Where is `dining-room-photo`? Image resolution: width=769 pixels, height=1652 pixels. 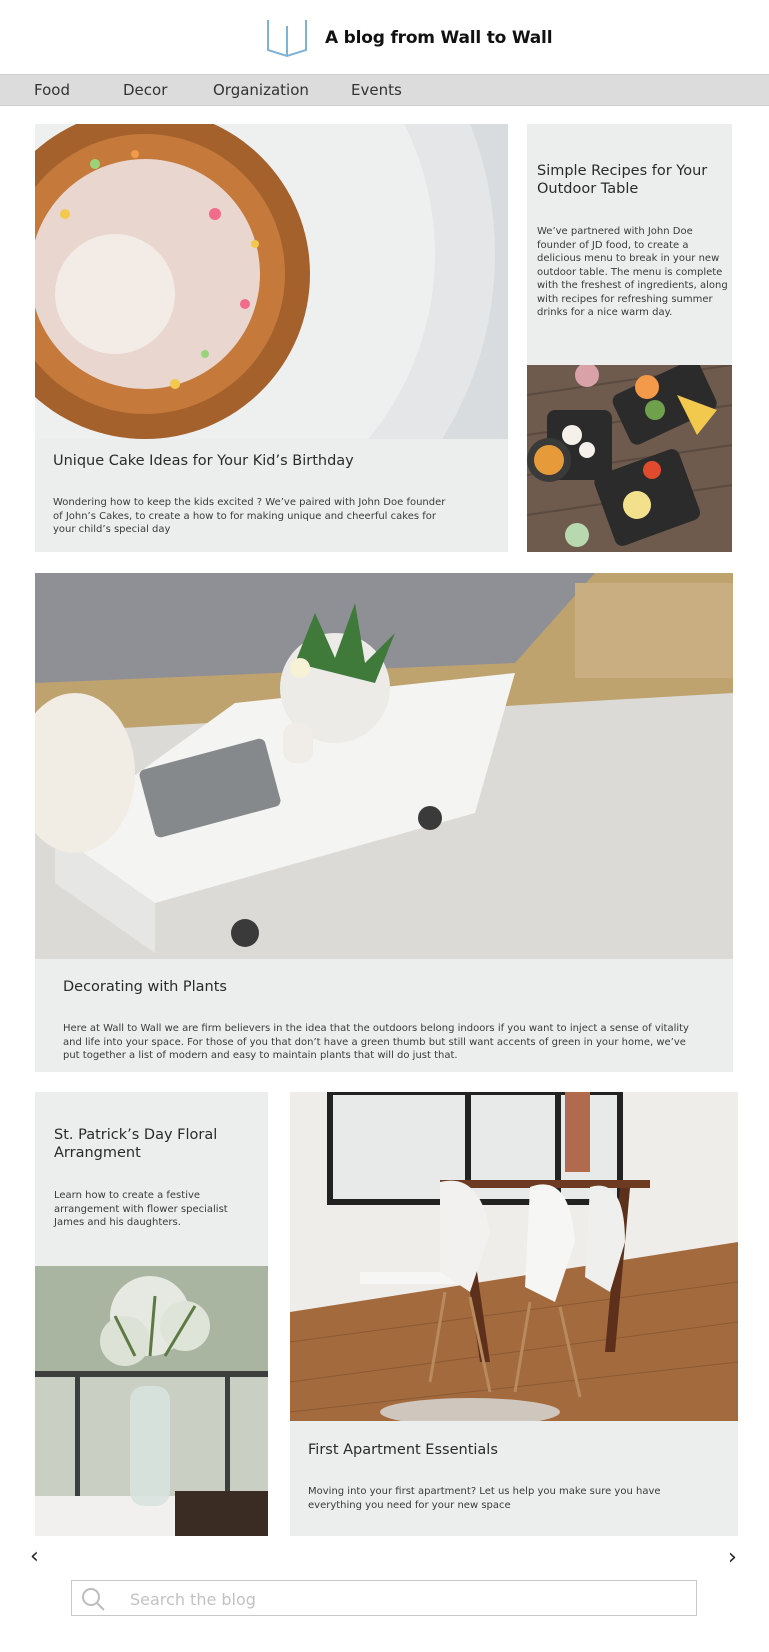
dining-room-photo is located at coordinates (514, 1256).